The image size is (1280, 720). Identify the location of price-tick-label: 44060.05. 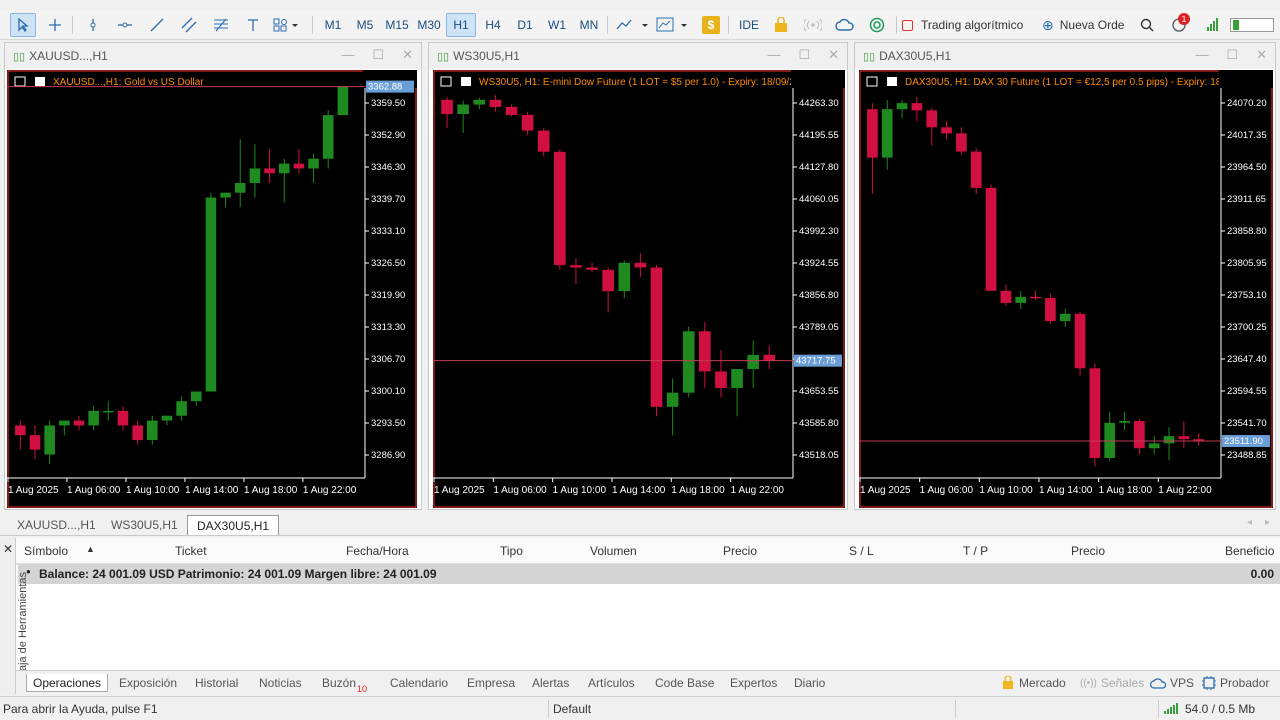
(819, 199).